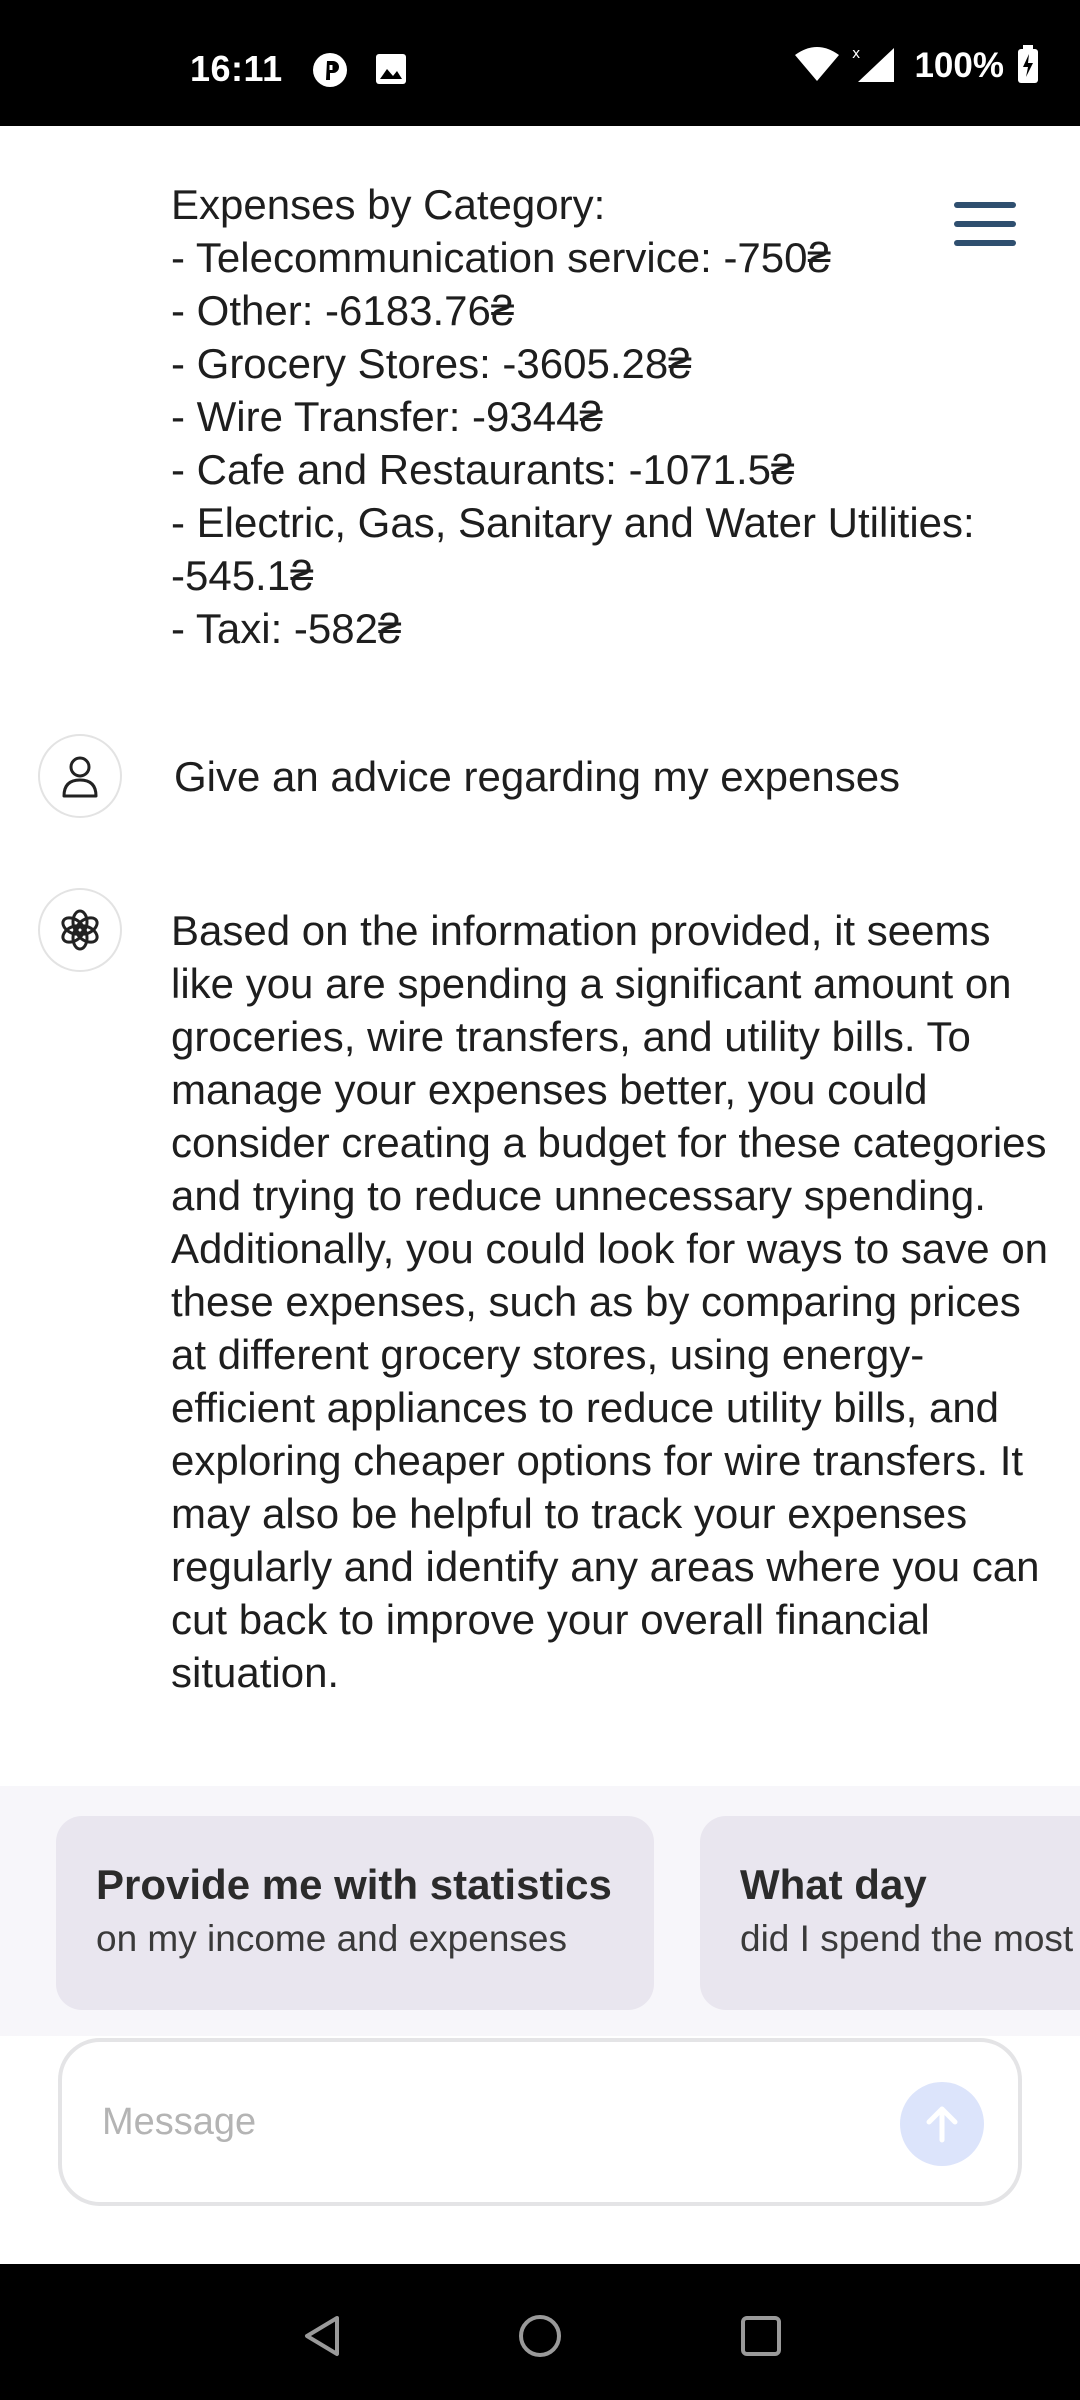  I want to click on recents-button, so click(761, 2336).